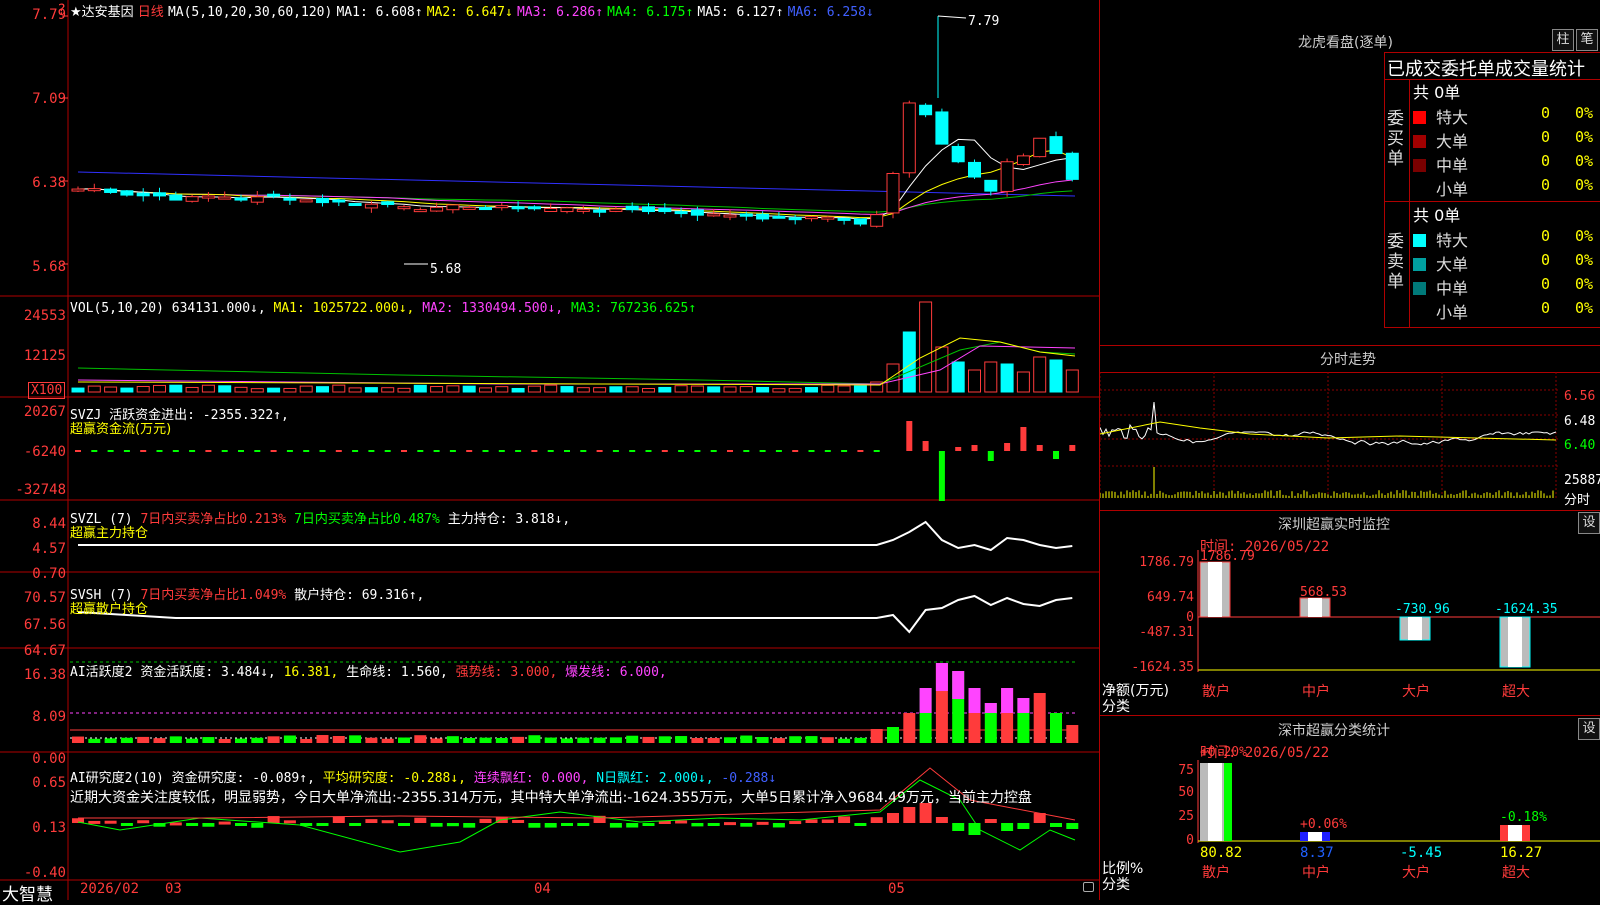 This screenshot has width=1600, height=905. Describe the element at coordinates (1170, 597) in the screenshot. I see `sz-tick: 649.74` at that location.